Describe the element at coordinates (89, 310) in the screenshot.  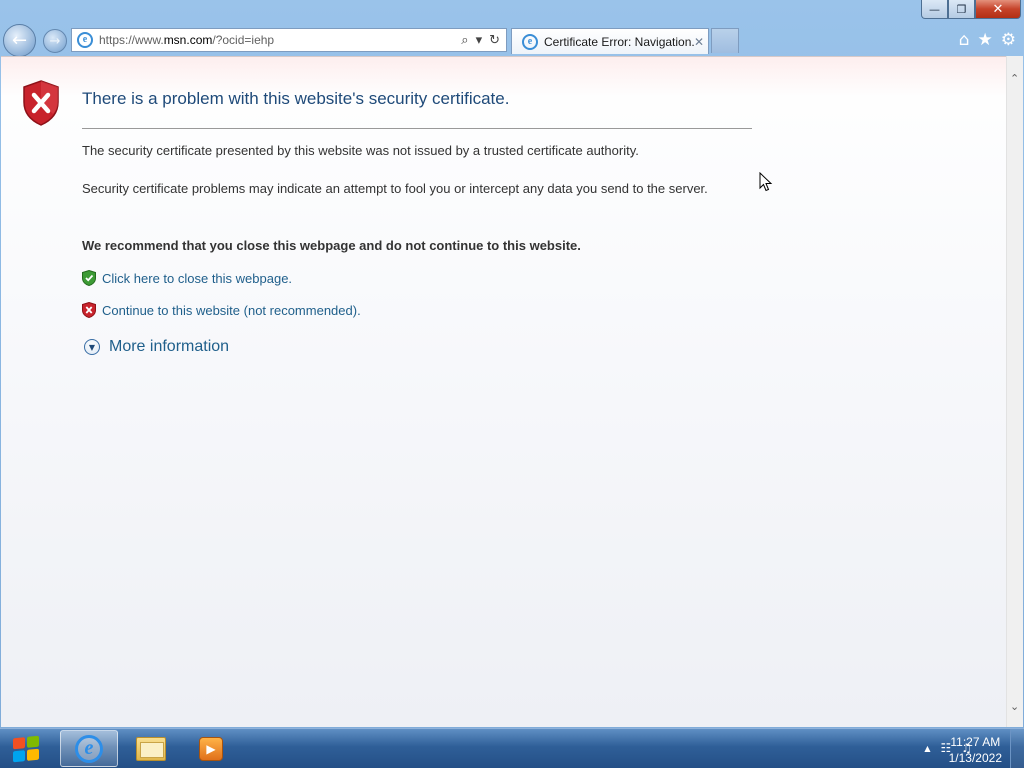
I see `red-shield-icon` at that location.